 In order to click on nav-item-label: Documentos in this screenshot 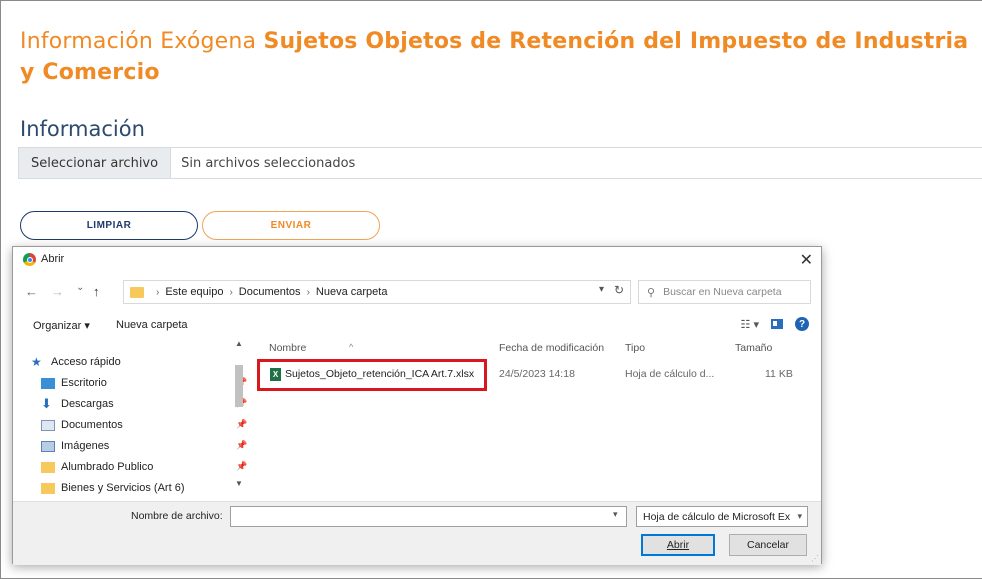, I will do `click(92, 425)`.